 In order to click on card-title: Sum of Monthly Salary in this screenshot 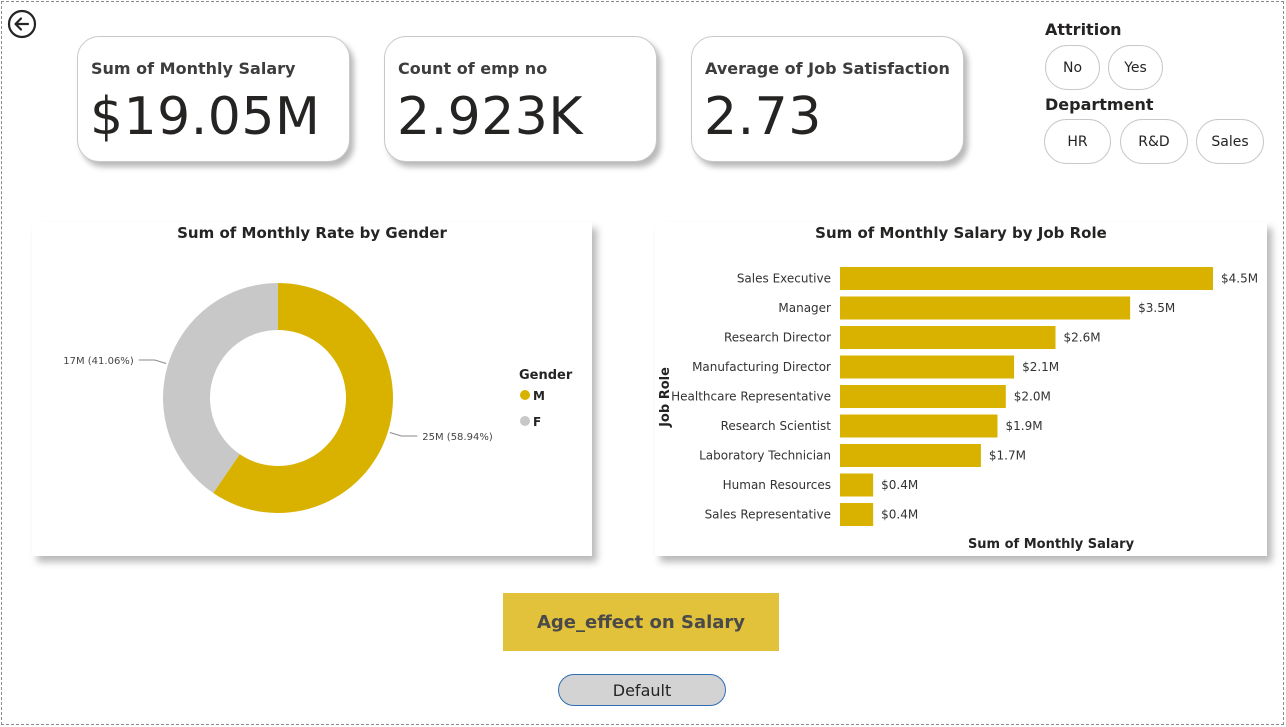, I will do `click(193, 68)`.